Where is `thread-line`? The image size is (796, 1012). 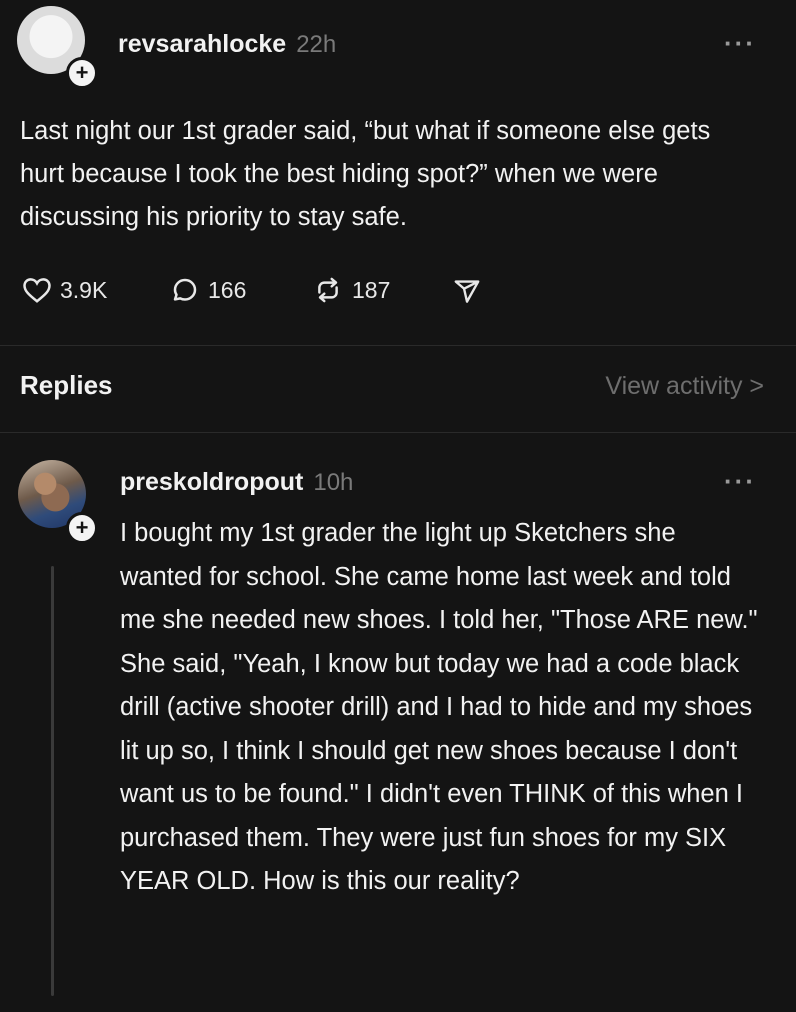
thread-line is located at coordinates (52, 781).